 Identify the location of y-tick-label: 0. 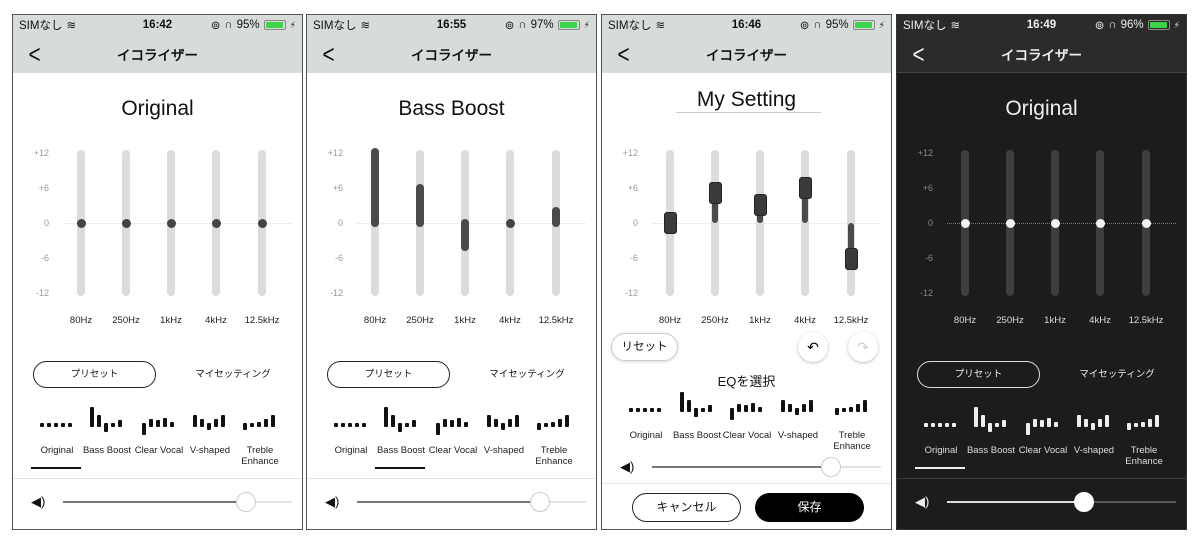
(635, 223).